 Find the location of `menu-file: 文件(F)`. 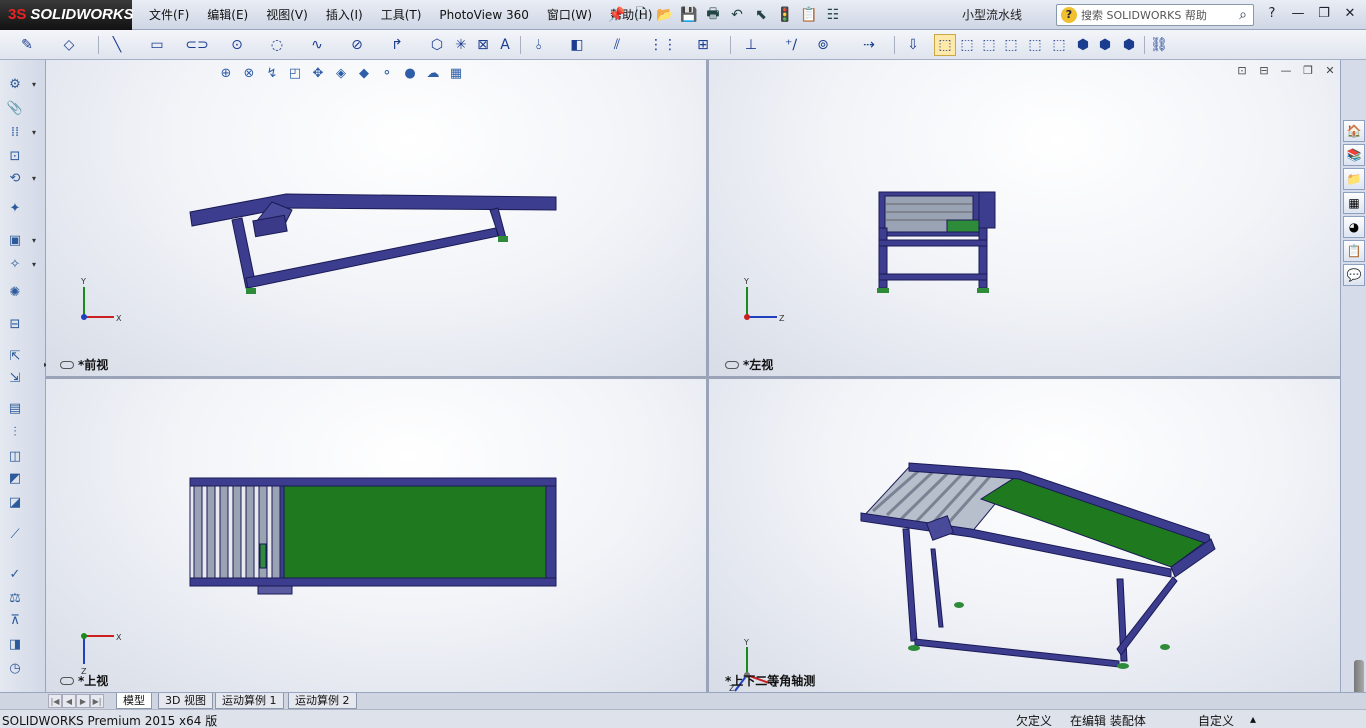

menu-file: 文件(F) is located at coordinates (169, 15).